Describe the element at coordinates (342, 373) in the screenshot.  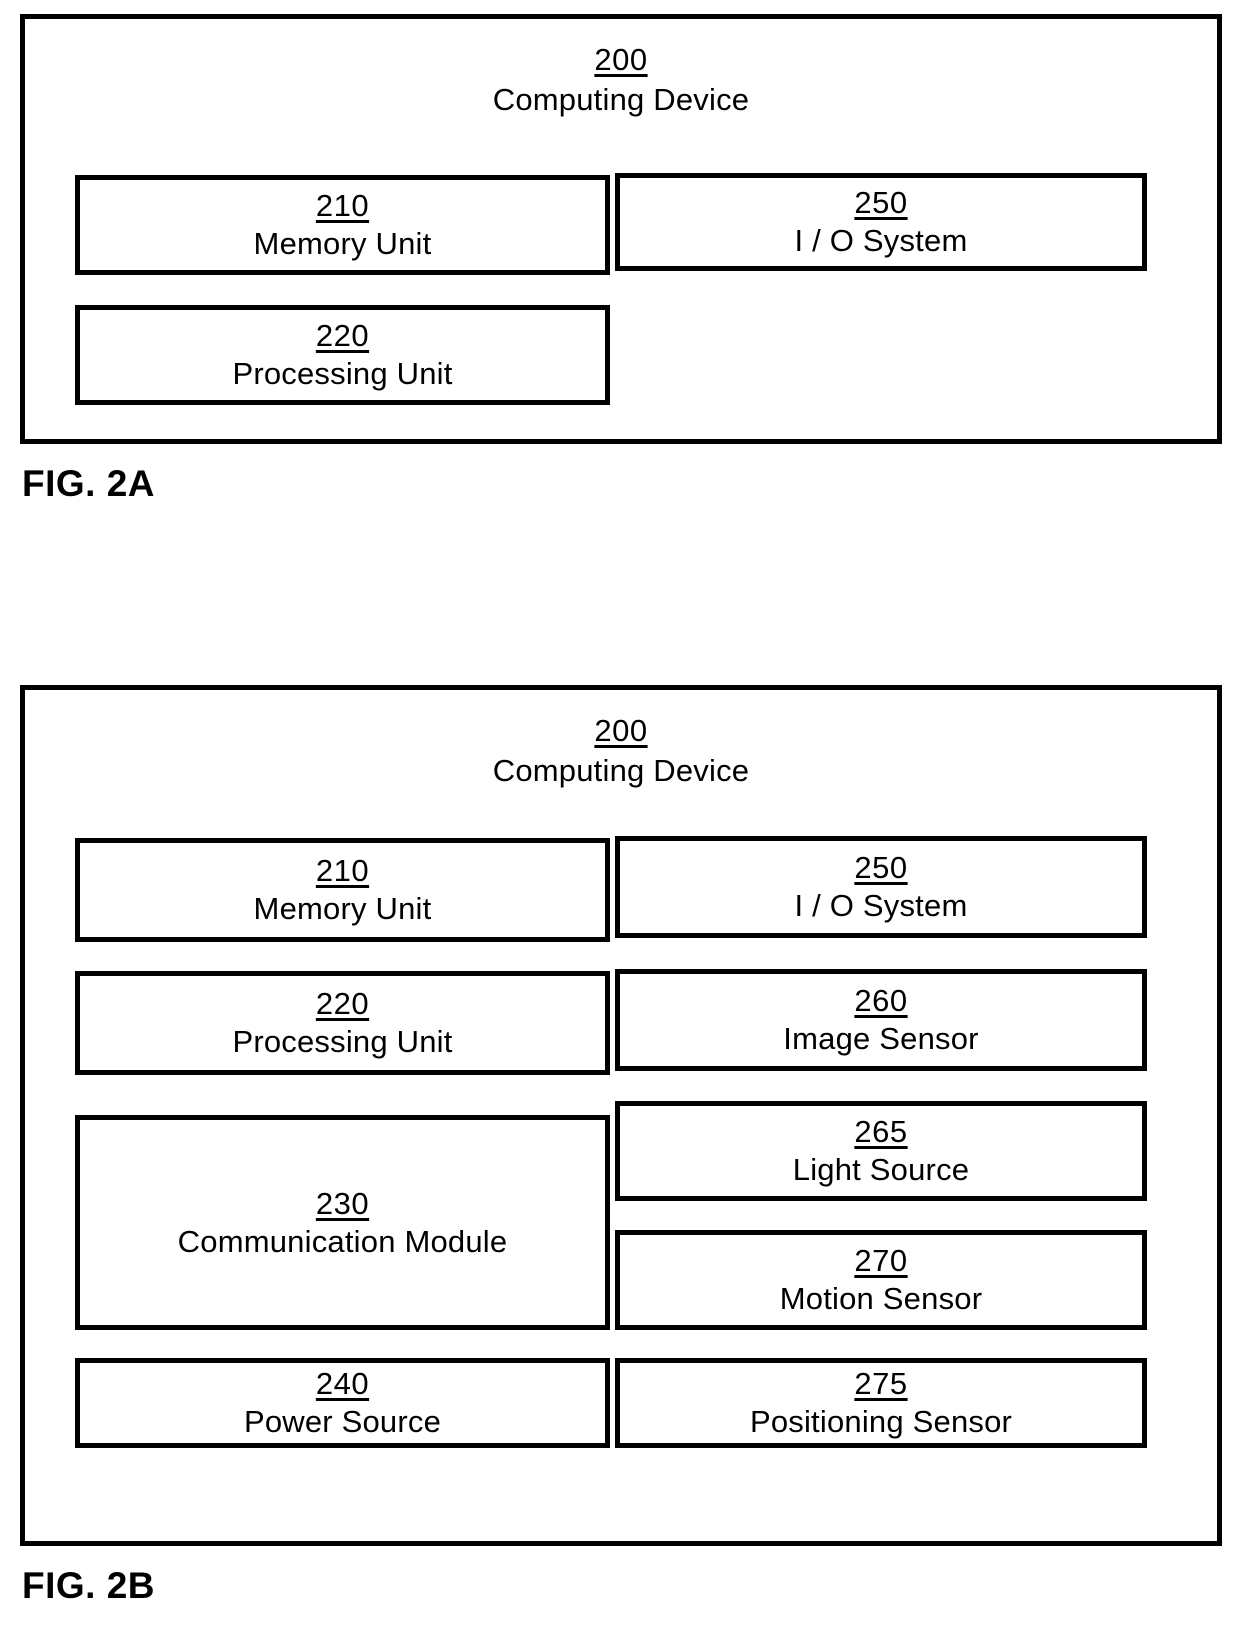
I see `fig2a-processing-unit-label: Processing Unit` at that location.